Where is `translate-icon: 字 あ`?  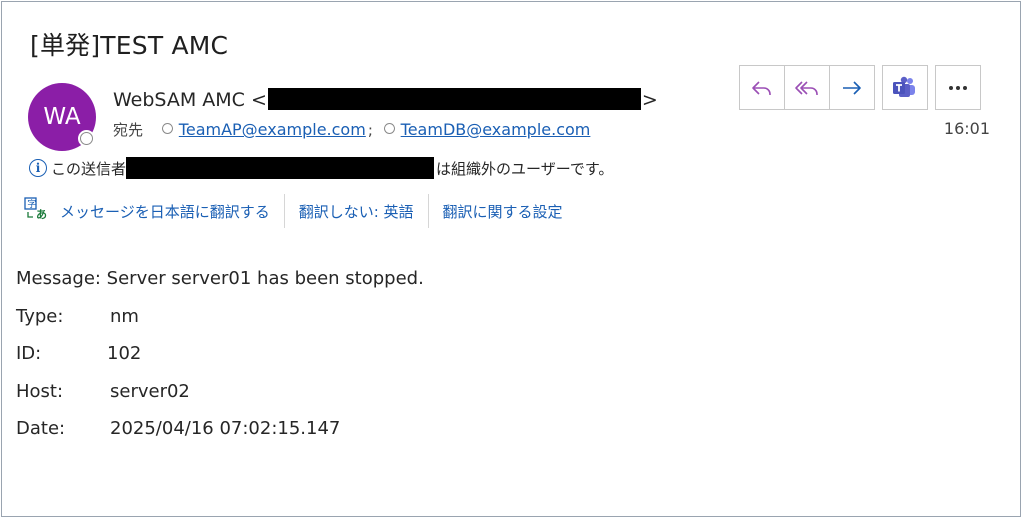 translate-icon: 字 あ is located at coordinates (36, 211).